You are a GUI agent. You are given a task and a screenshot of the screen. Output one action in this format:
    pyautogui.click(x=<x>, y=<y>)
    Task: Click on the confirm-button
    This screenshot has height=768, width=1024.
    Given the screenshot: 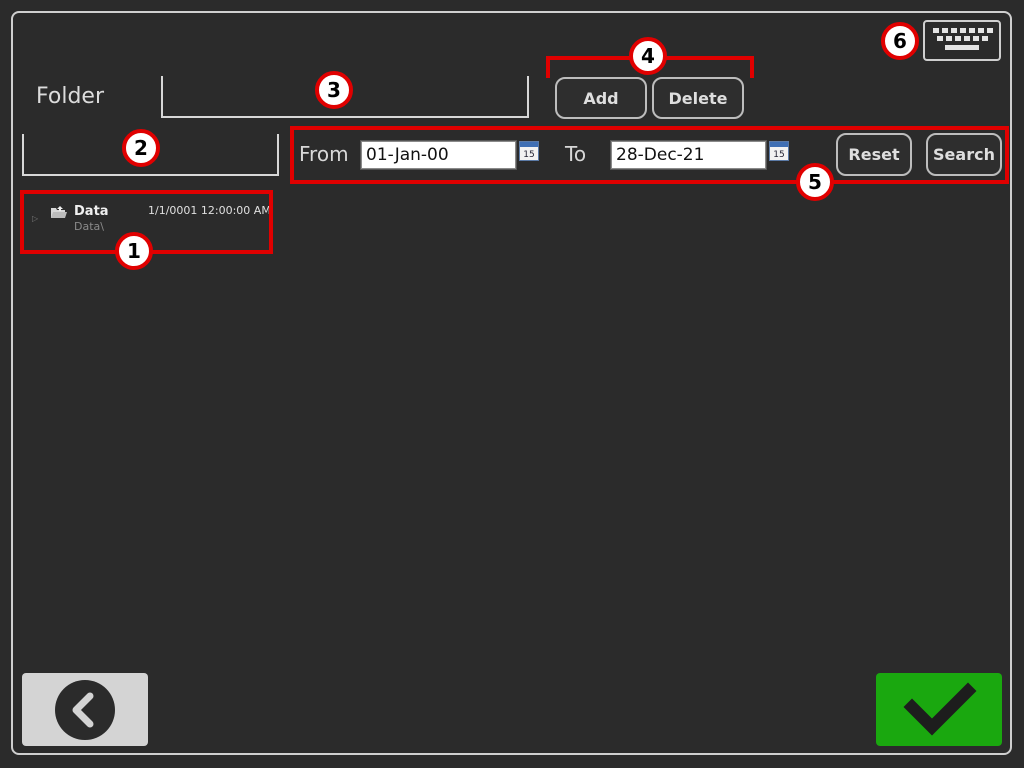 What is the action you would take?
    pyautogui.click(x=939, y=709)
    